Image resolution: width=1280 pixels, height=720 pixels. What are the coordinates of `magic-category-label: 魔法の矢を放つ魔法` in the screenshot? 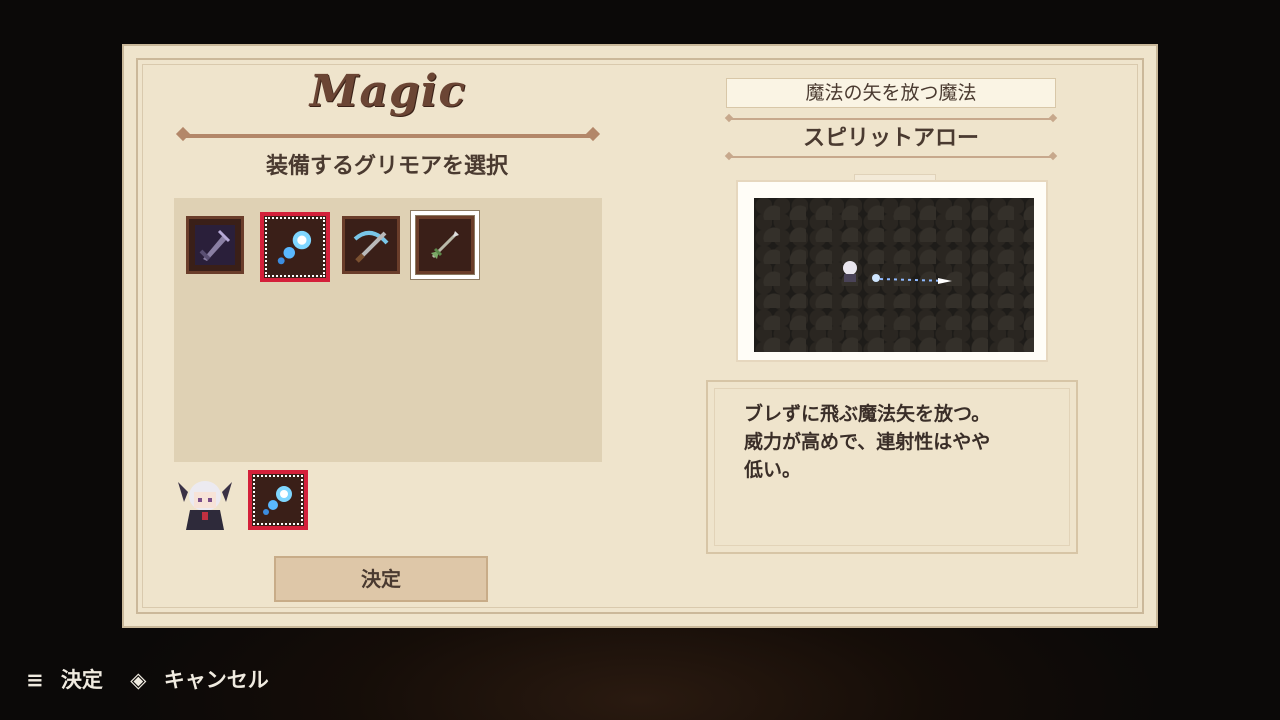 It's located at (891, 93).